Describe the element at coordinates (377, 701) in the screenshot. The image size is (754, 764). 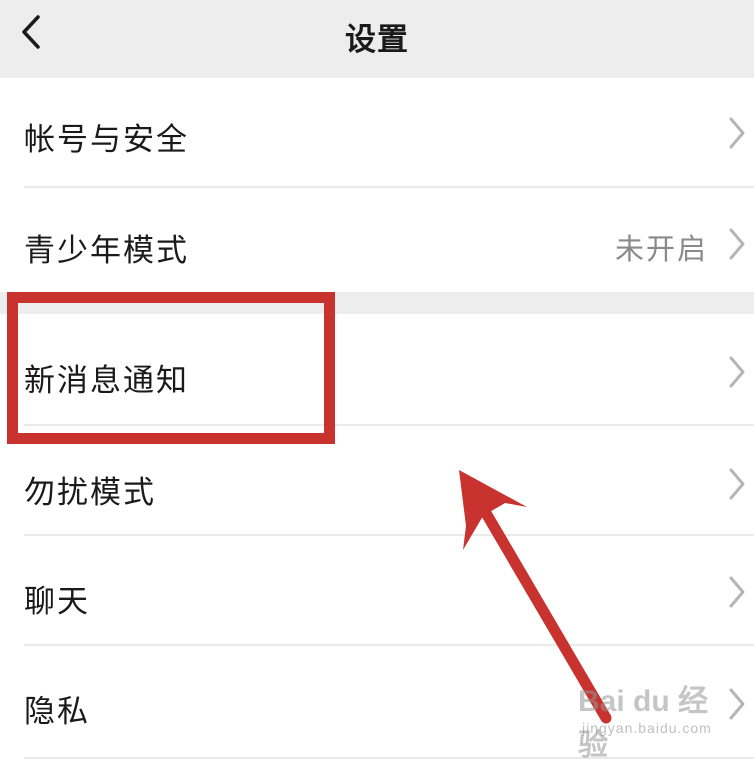
I see `settings-item-privacy: 隐私` at that location.